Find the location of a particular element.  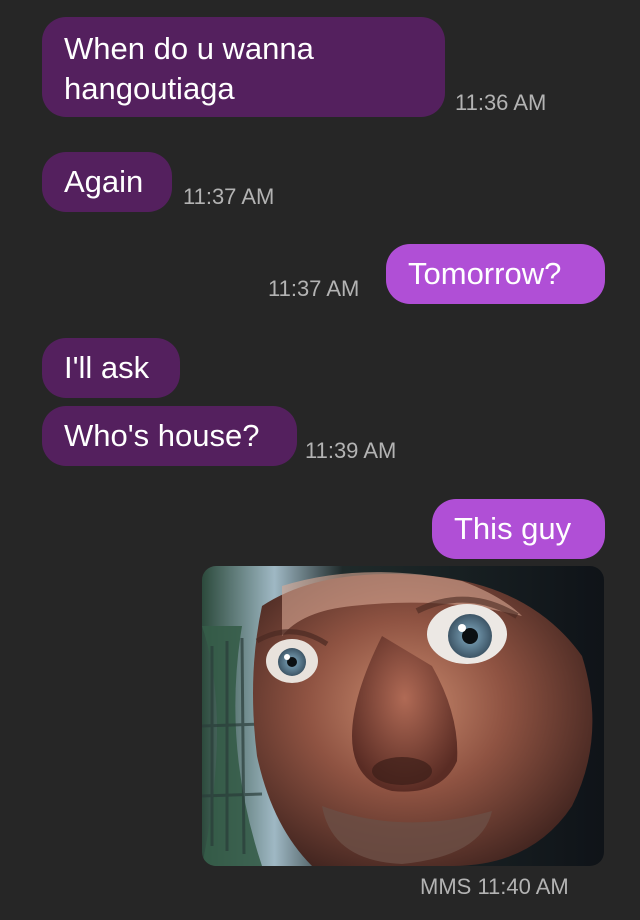

message-bubble-incoming: When do u wanna hangoutiaga is located at coordinates (243, 67).